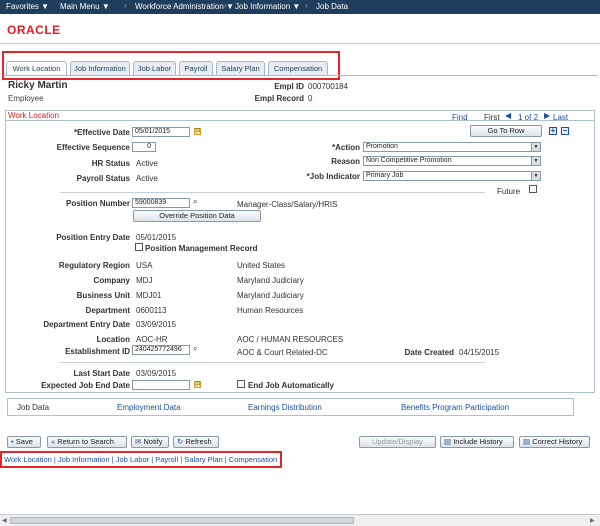  What do you see at coordinates (196, 442) in the screenshot?
I see `refresh-button: ↻ Refresh` at bounding box center [196, 442].